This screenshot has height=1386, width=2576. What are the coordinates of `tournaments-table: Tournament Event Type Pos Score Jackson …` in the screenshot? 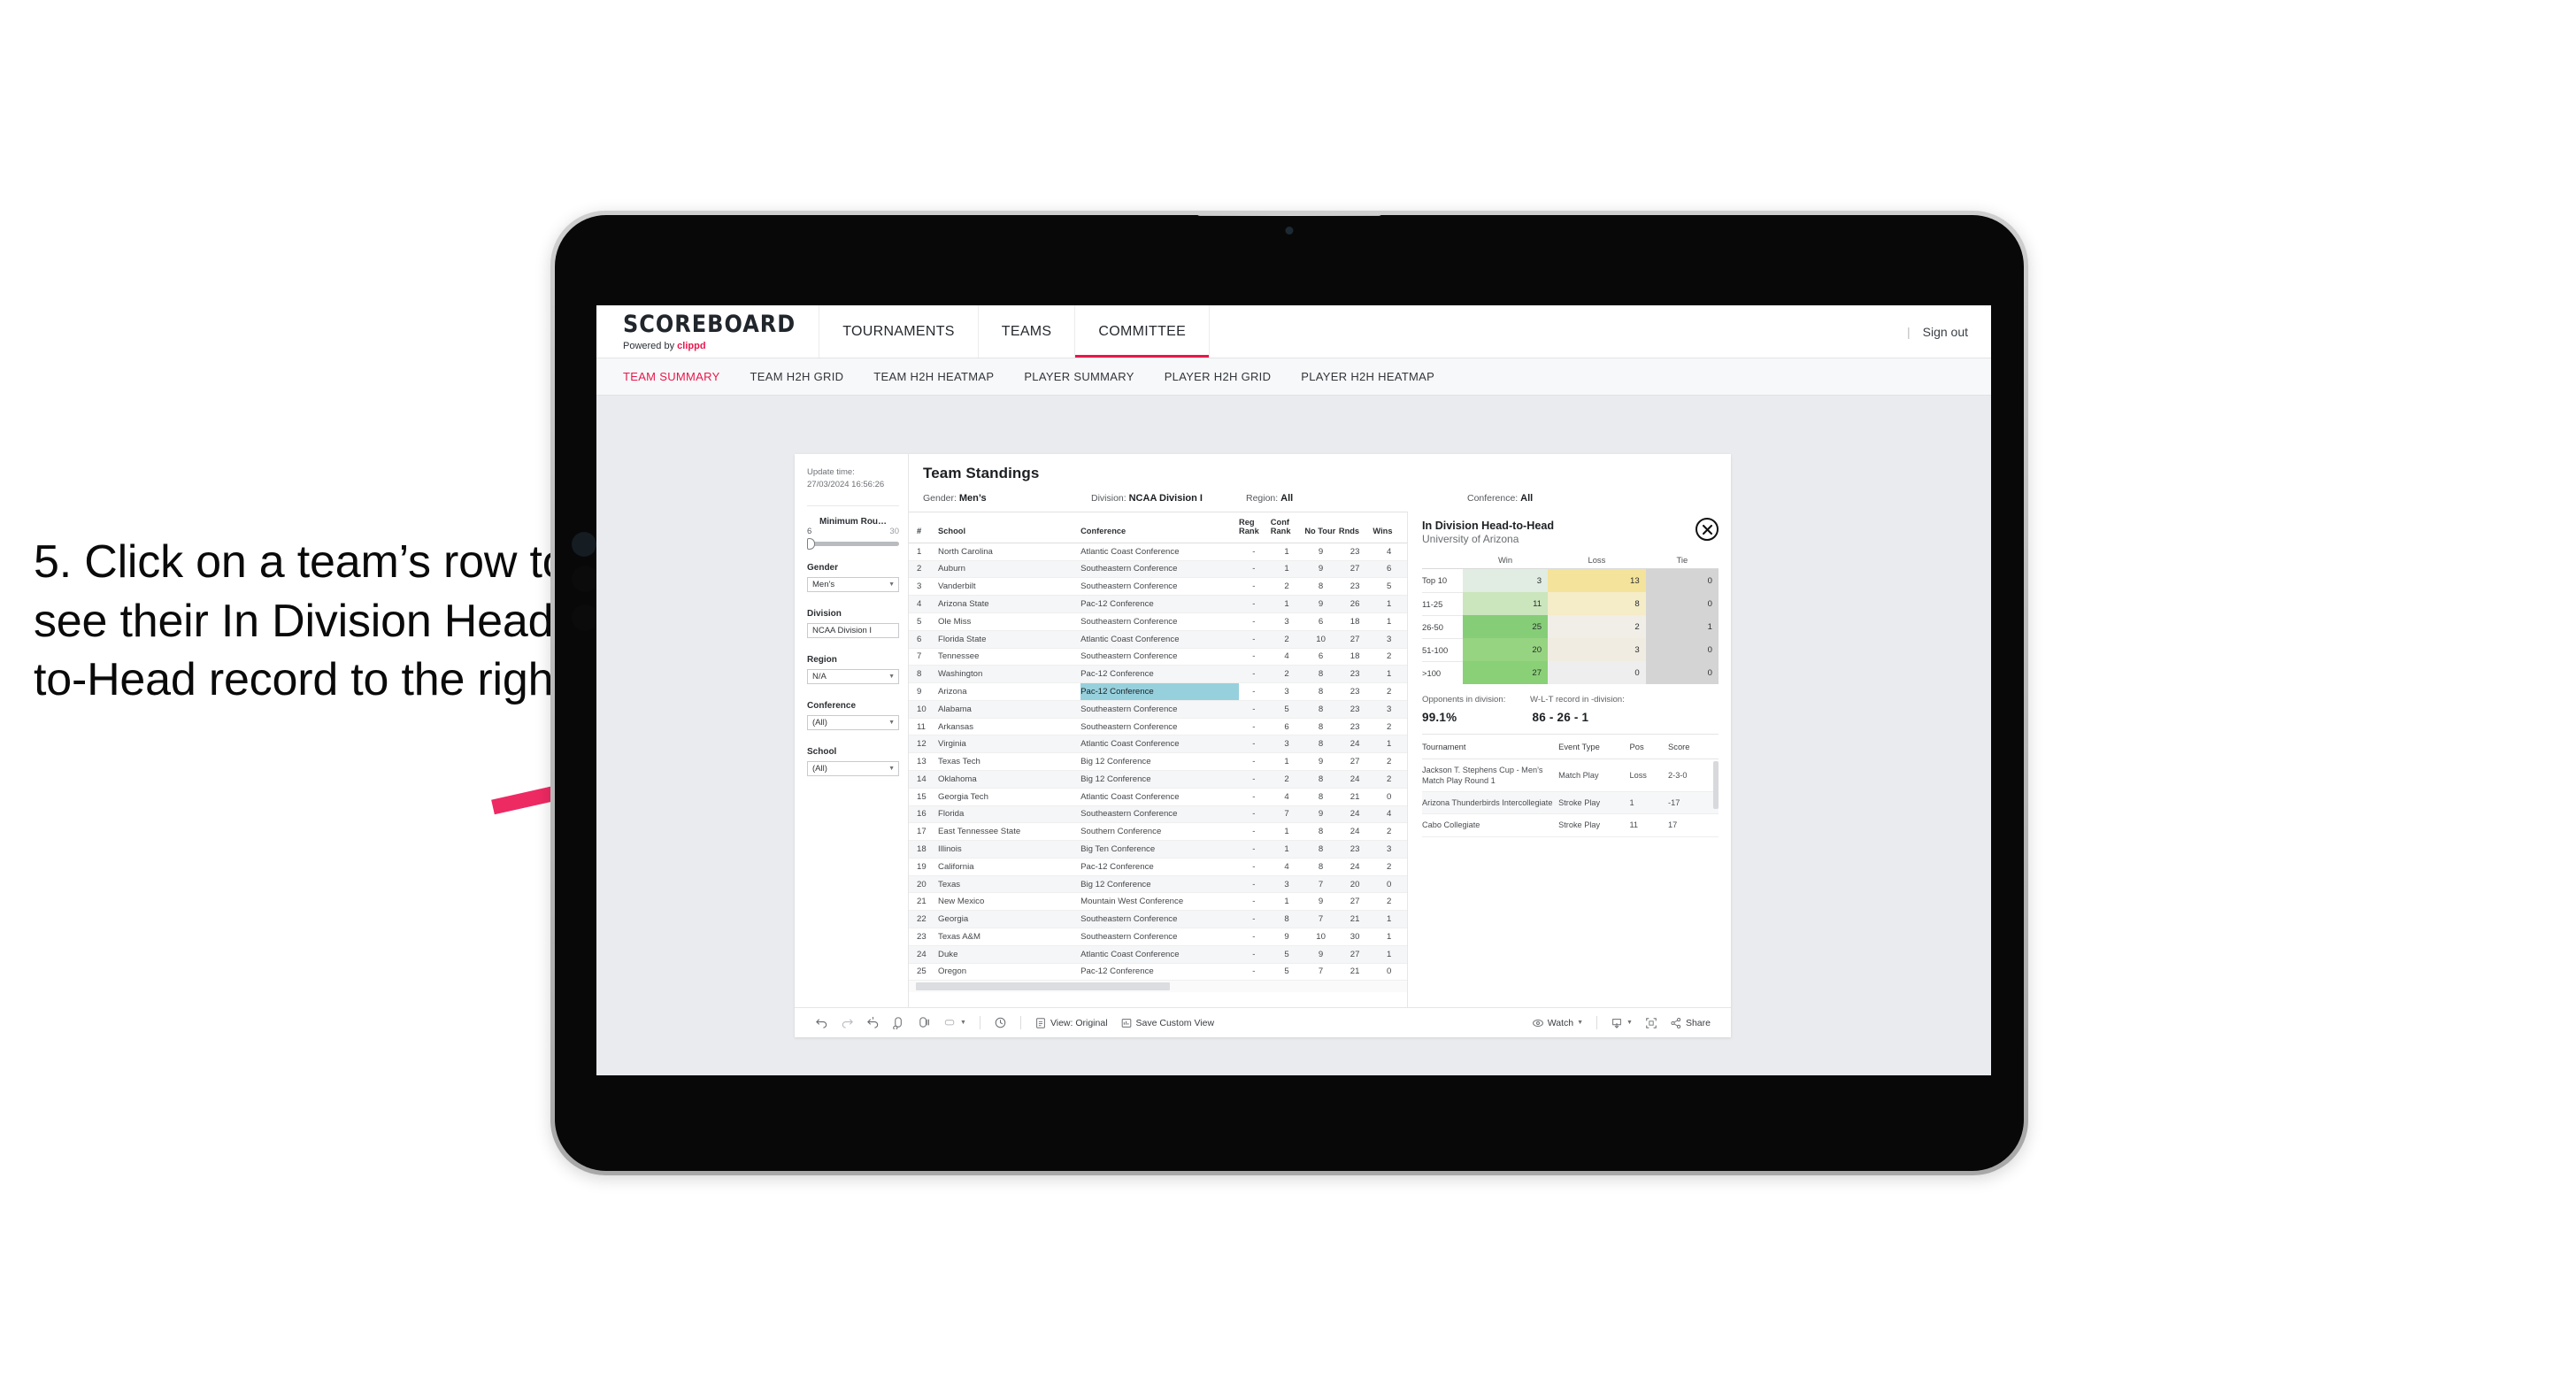 It's located at (1570, 786).